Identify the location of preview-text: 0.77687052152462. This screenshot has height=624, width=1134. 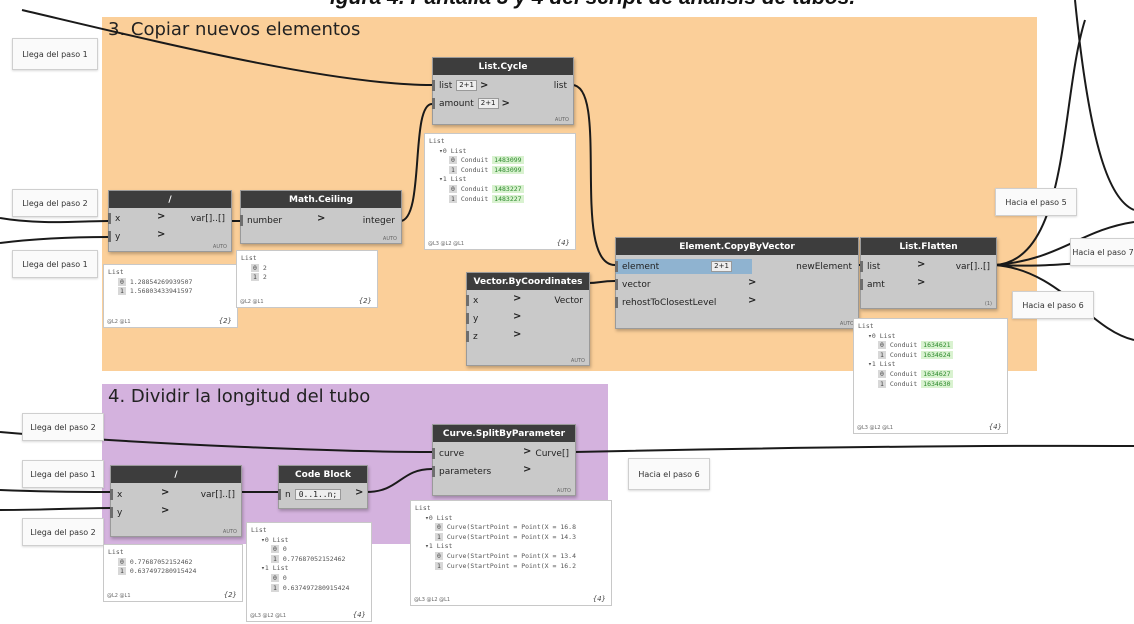
(161, 561).